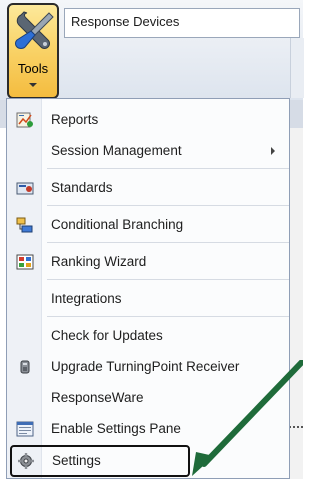 The height and width of the screenshot is (479, 320). Describe the element at coordinates (82, 187) in the screenshot. I see `menu-item-label: Standards` at that location.